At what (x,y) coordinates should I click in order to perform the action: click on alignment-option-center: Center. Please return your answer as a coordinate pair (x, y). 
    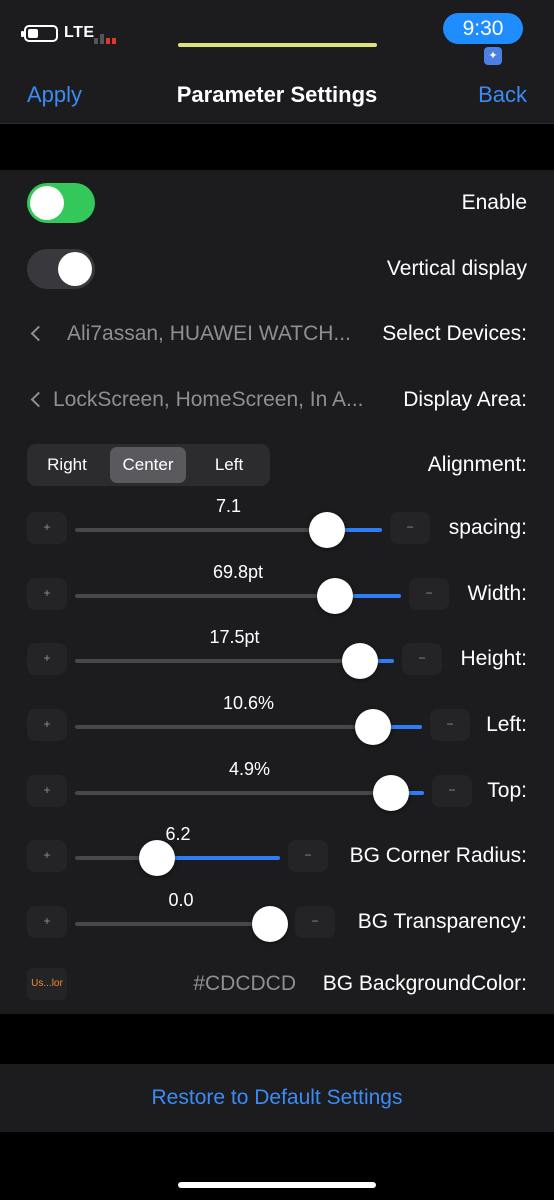
    Looking at the image, I should click on (148, 465).